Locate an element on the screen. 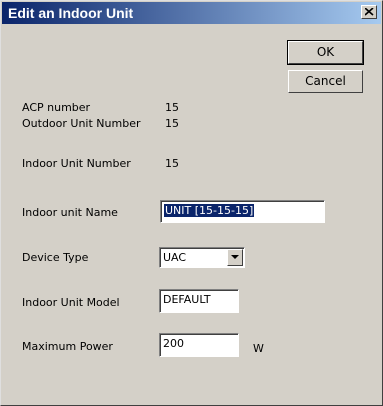 This screenshot has height=406, width=383. ok-button: OK is located at coordinates (325, 52).